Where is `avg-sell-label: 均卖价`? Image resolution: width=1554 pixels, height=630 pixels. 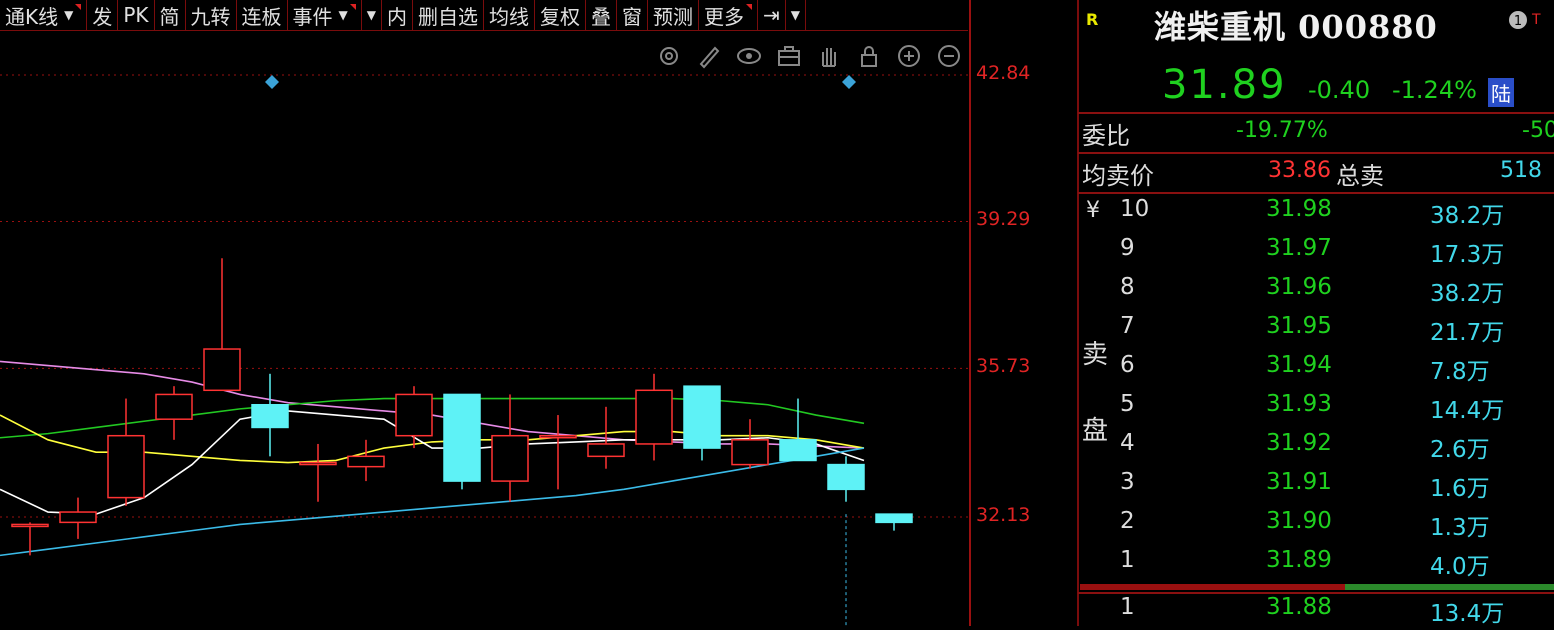 avg-sell-label: 均卖价 is located at coordinates (1118, 176).